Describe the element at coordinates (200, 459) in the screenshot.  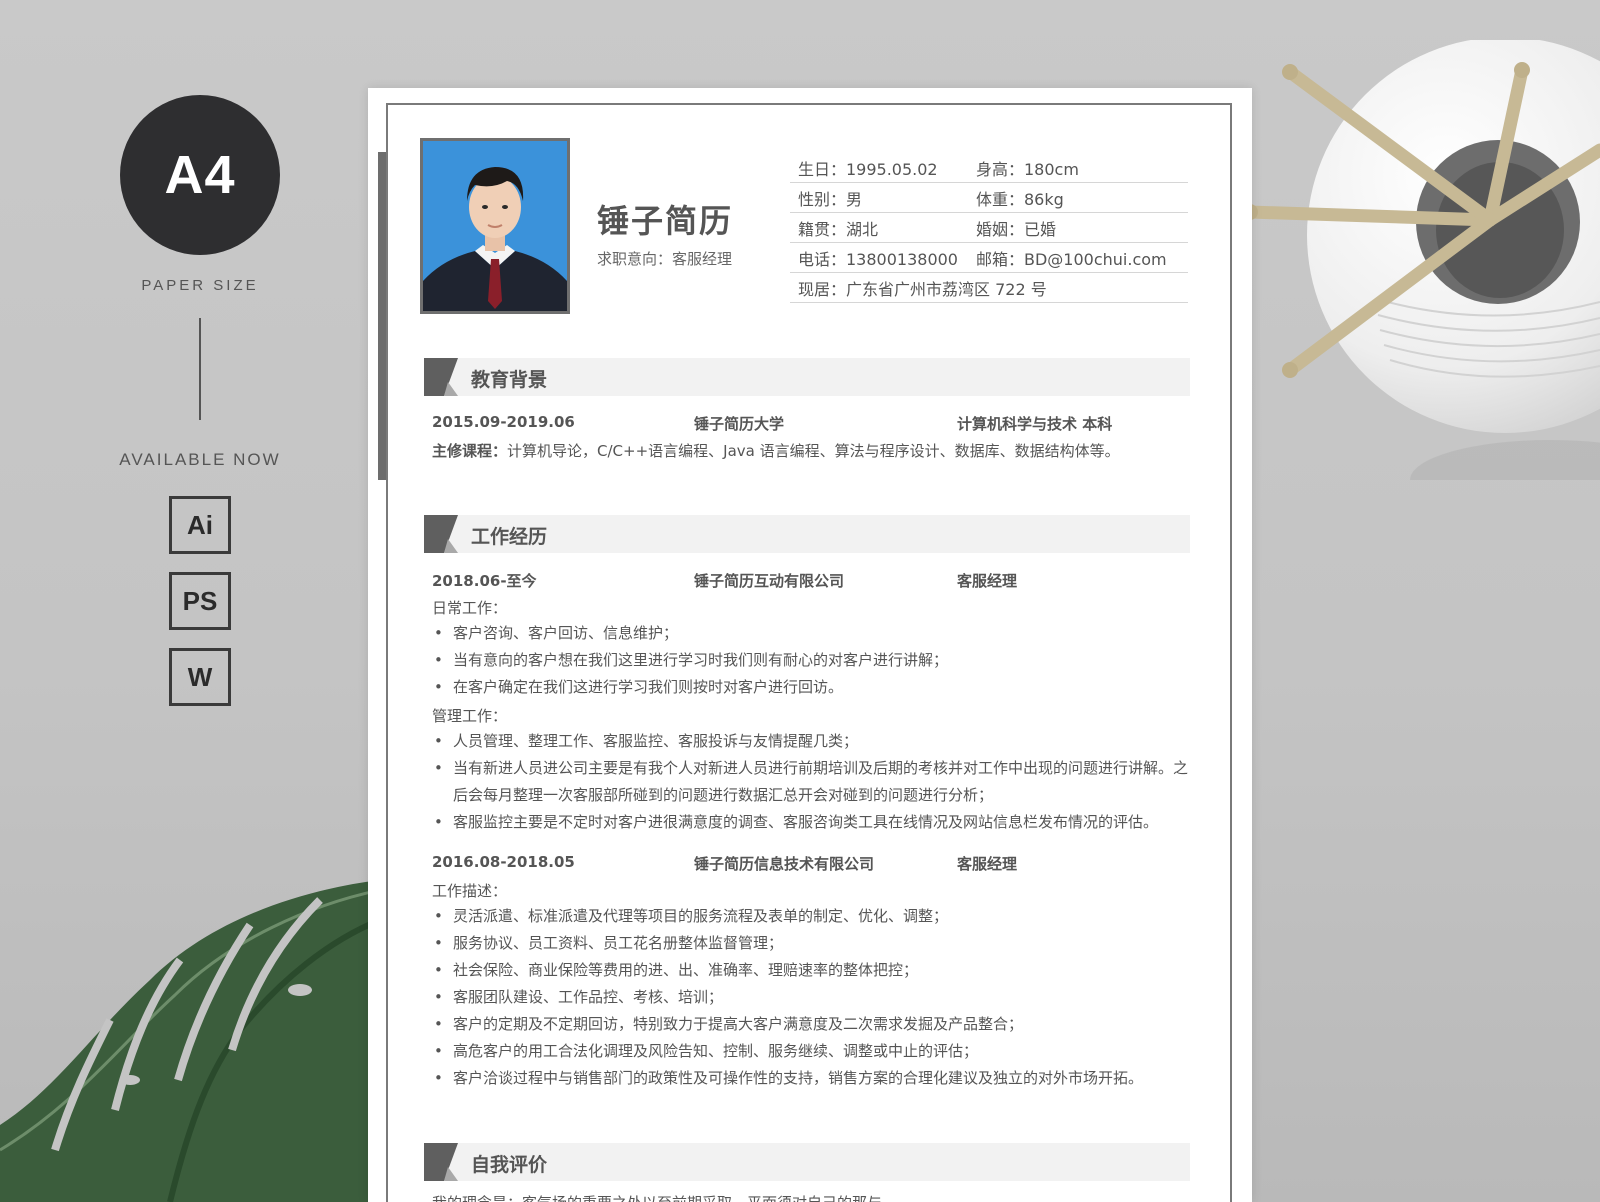
I see `available-now-label: AVAILABLE NOW` at that location.